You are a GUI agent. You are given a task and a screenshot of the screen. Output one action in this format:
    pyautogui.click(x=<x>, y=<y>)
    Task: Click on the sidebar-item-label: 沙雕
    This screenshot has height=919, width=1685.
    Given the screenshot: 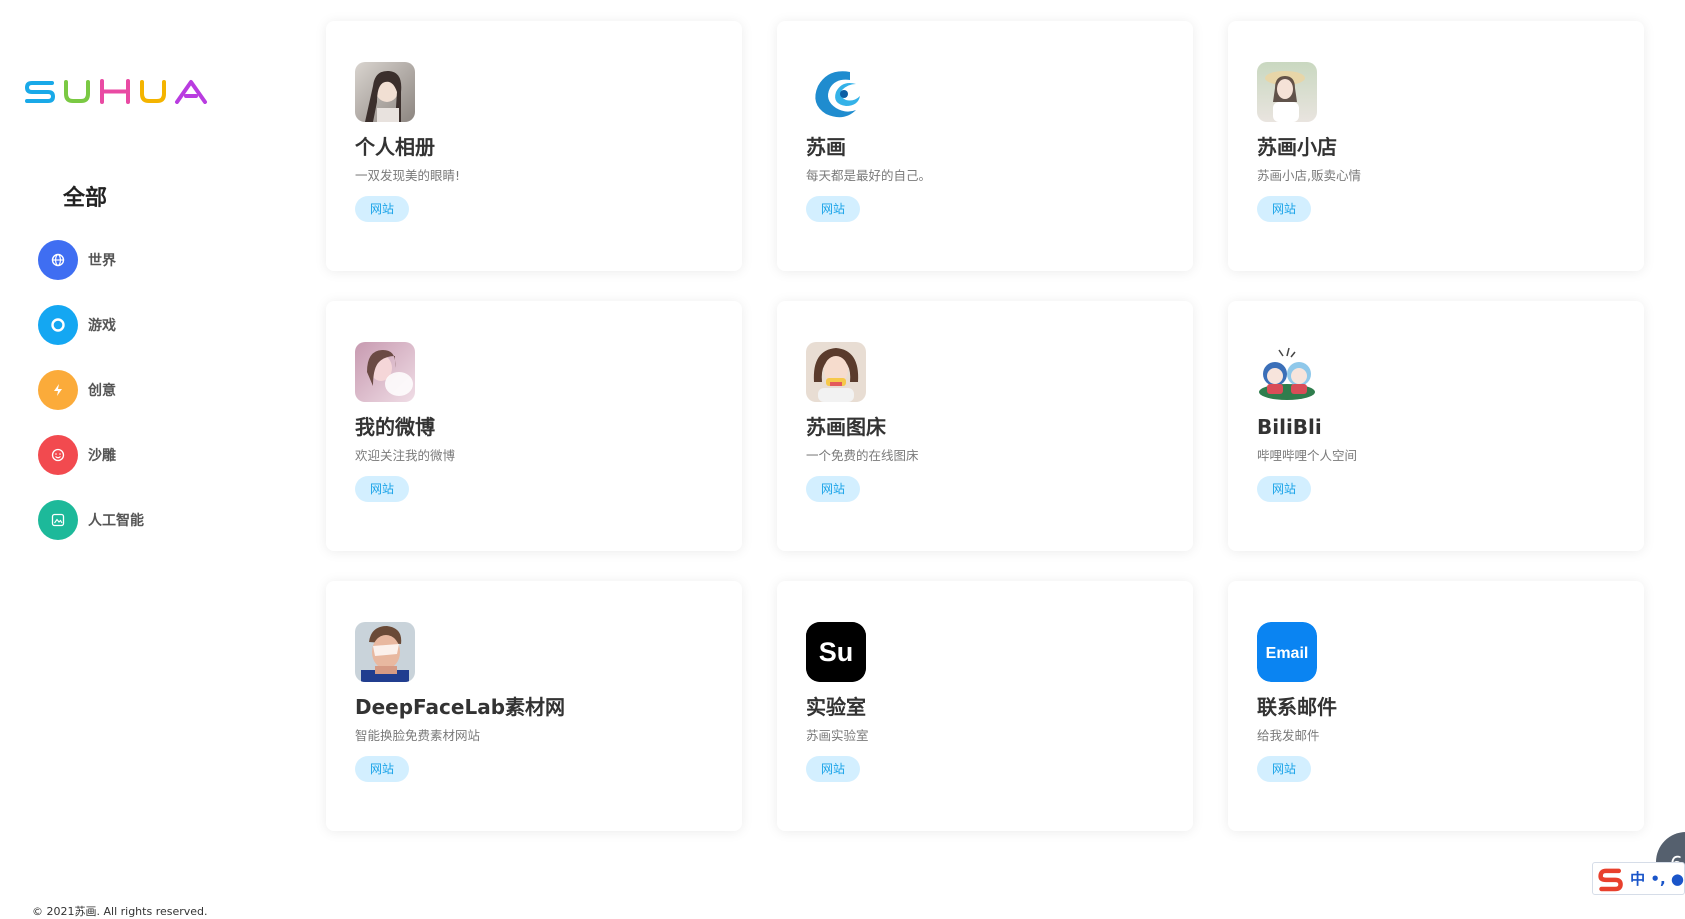 What is the action you would take?
    pyautogui.click(x=102, y=456)
    